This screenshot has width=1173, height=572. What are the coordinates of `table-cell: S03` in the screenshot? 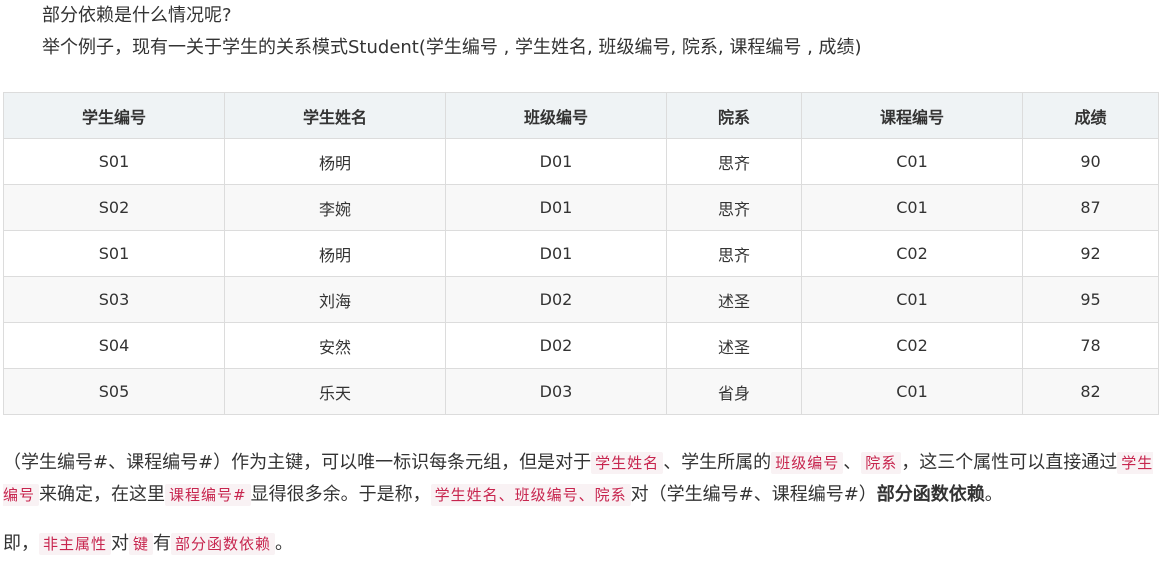 It's located at (114, 299).